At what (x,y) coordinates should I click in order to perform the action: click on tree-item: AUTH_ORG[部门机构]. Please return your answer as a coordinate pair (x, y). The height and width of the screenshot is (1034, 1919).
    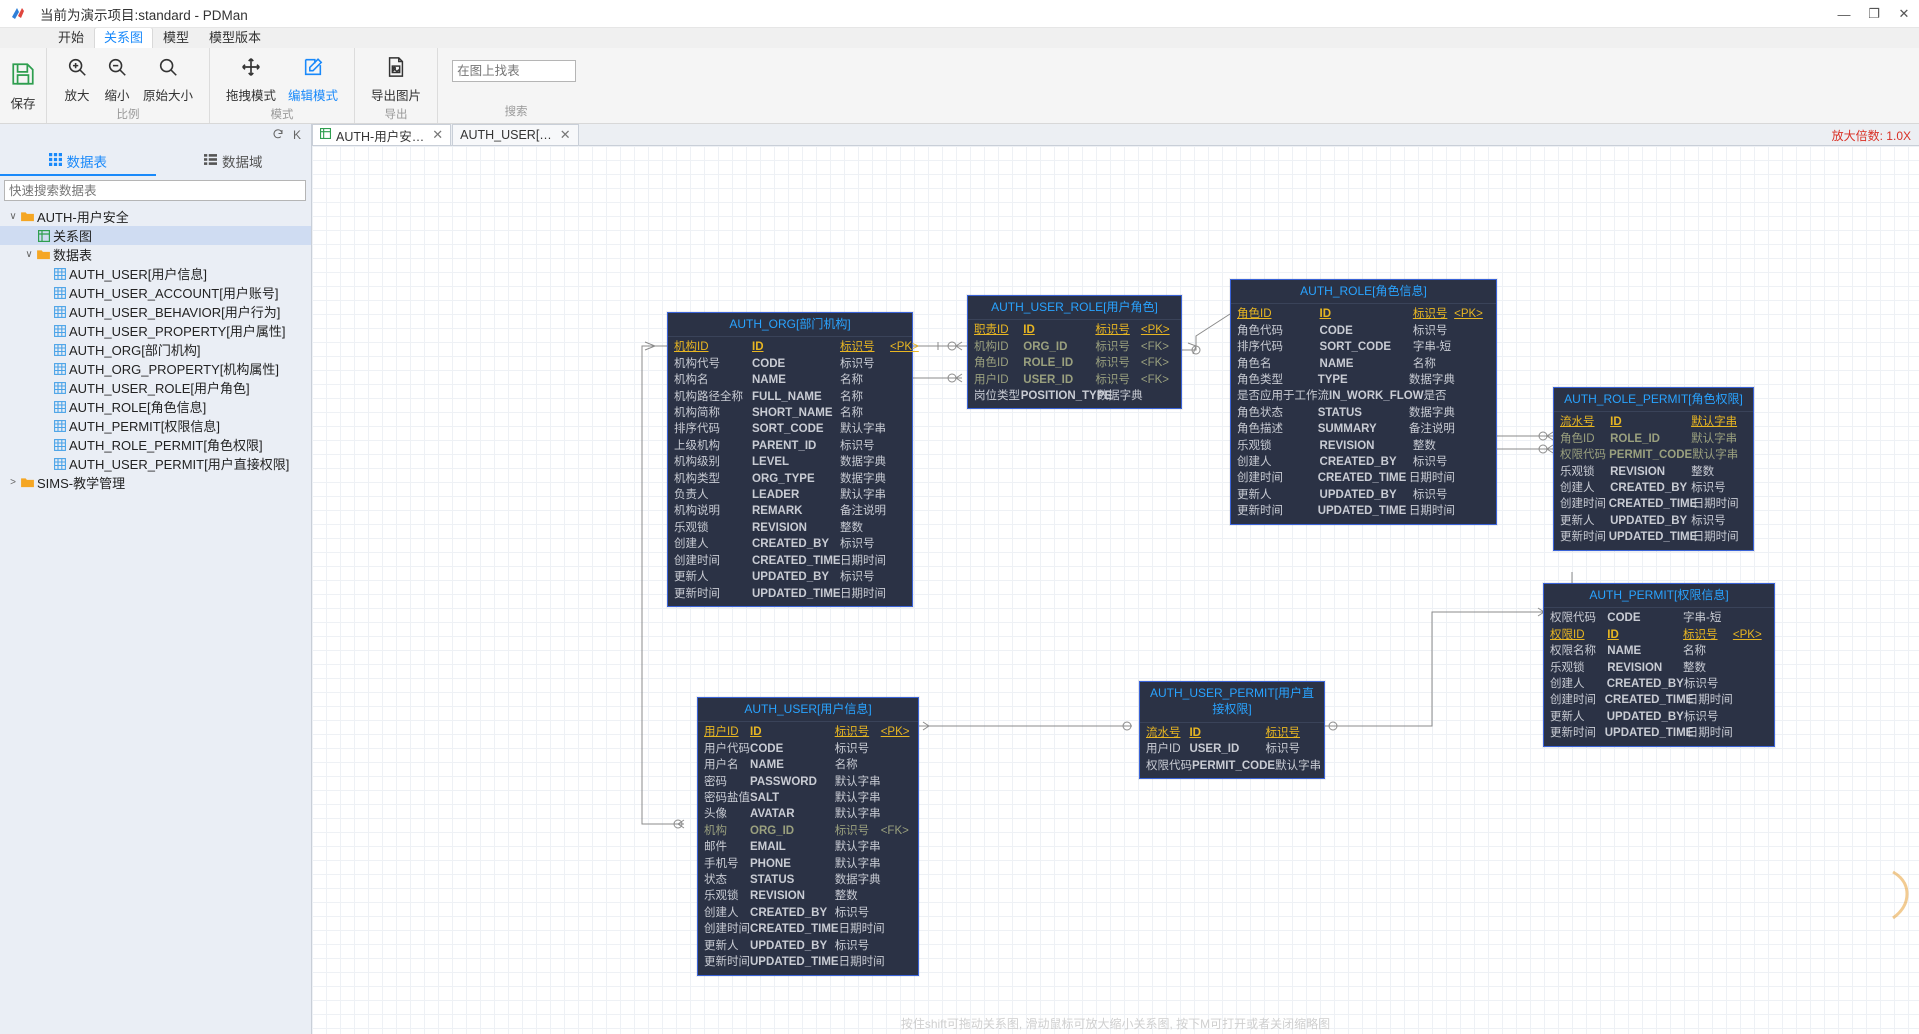
    Looking at the image, I should click on (155, 349).